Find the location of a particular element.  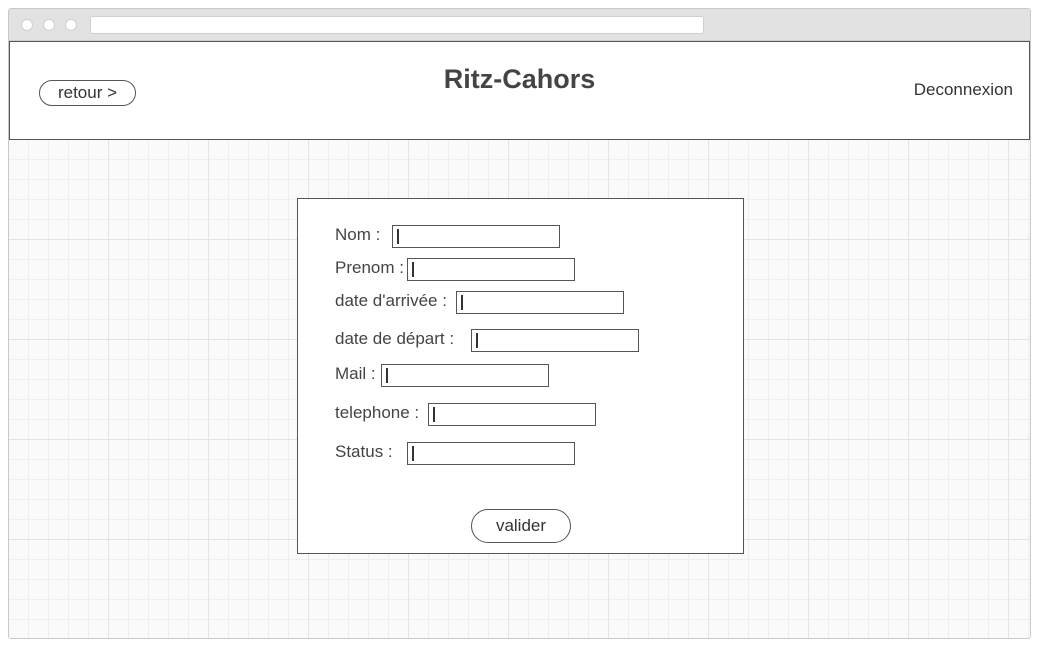

mail-input is located at coordinates (465, 375).